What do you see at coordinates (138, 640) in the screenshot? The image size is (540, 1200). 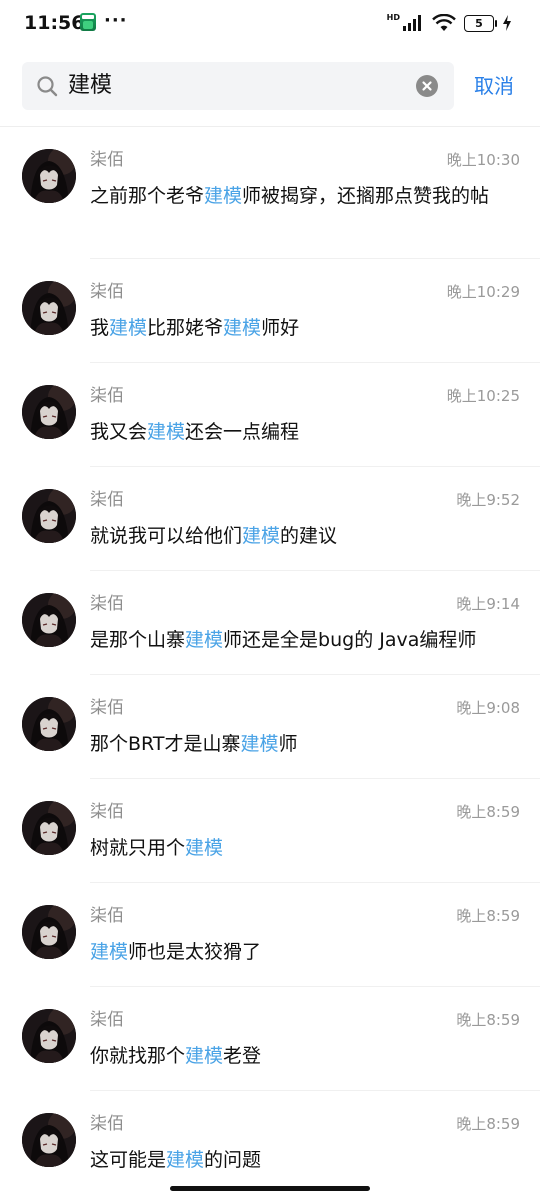 I see `message-segment: 是那个山寨` at bounding box center [138, 640].